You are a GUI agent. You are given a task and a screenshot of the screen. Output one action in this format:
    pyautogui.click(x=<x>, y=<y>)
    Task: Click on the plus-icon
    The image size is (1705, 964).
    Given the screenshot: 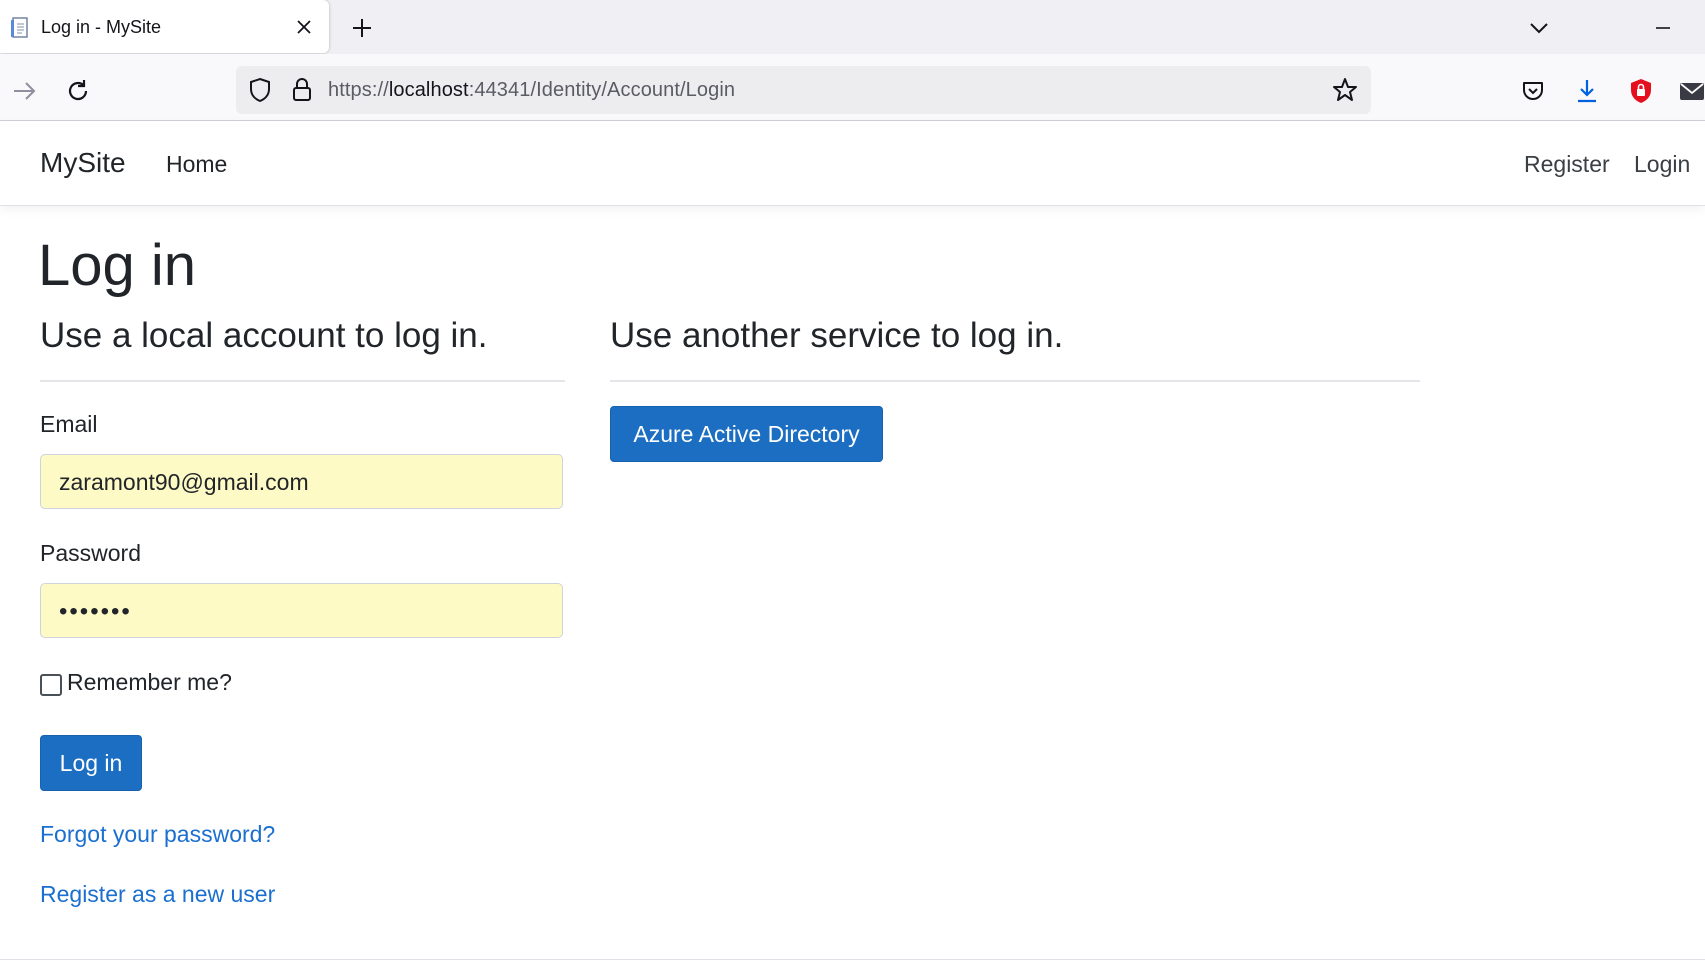 What is the action you would take?
    pyautogui.click(x=362, y=28)
    